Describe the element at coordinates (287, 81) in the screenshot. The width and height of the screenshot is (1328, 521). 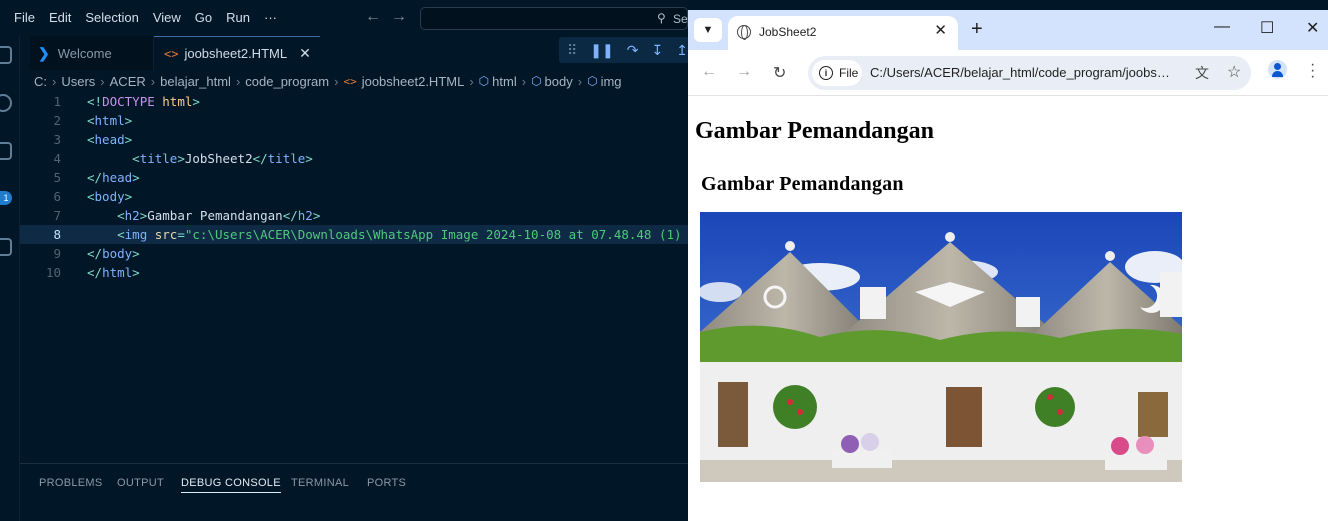
I see `breadcrumb-item: code_program` at that location.